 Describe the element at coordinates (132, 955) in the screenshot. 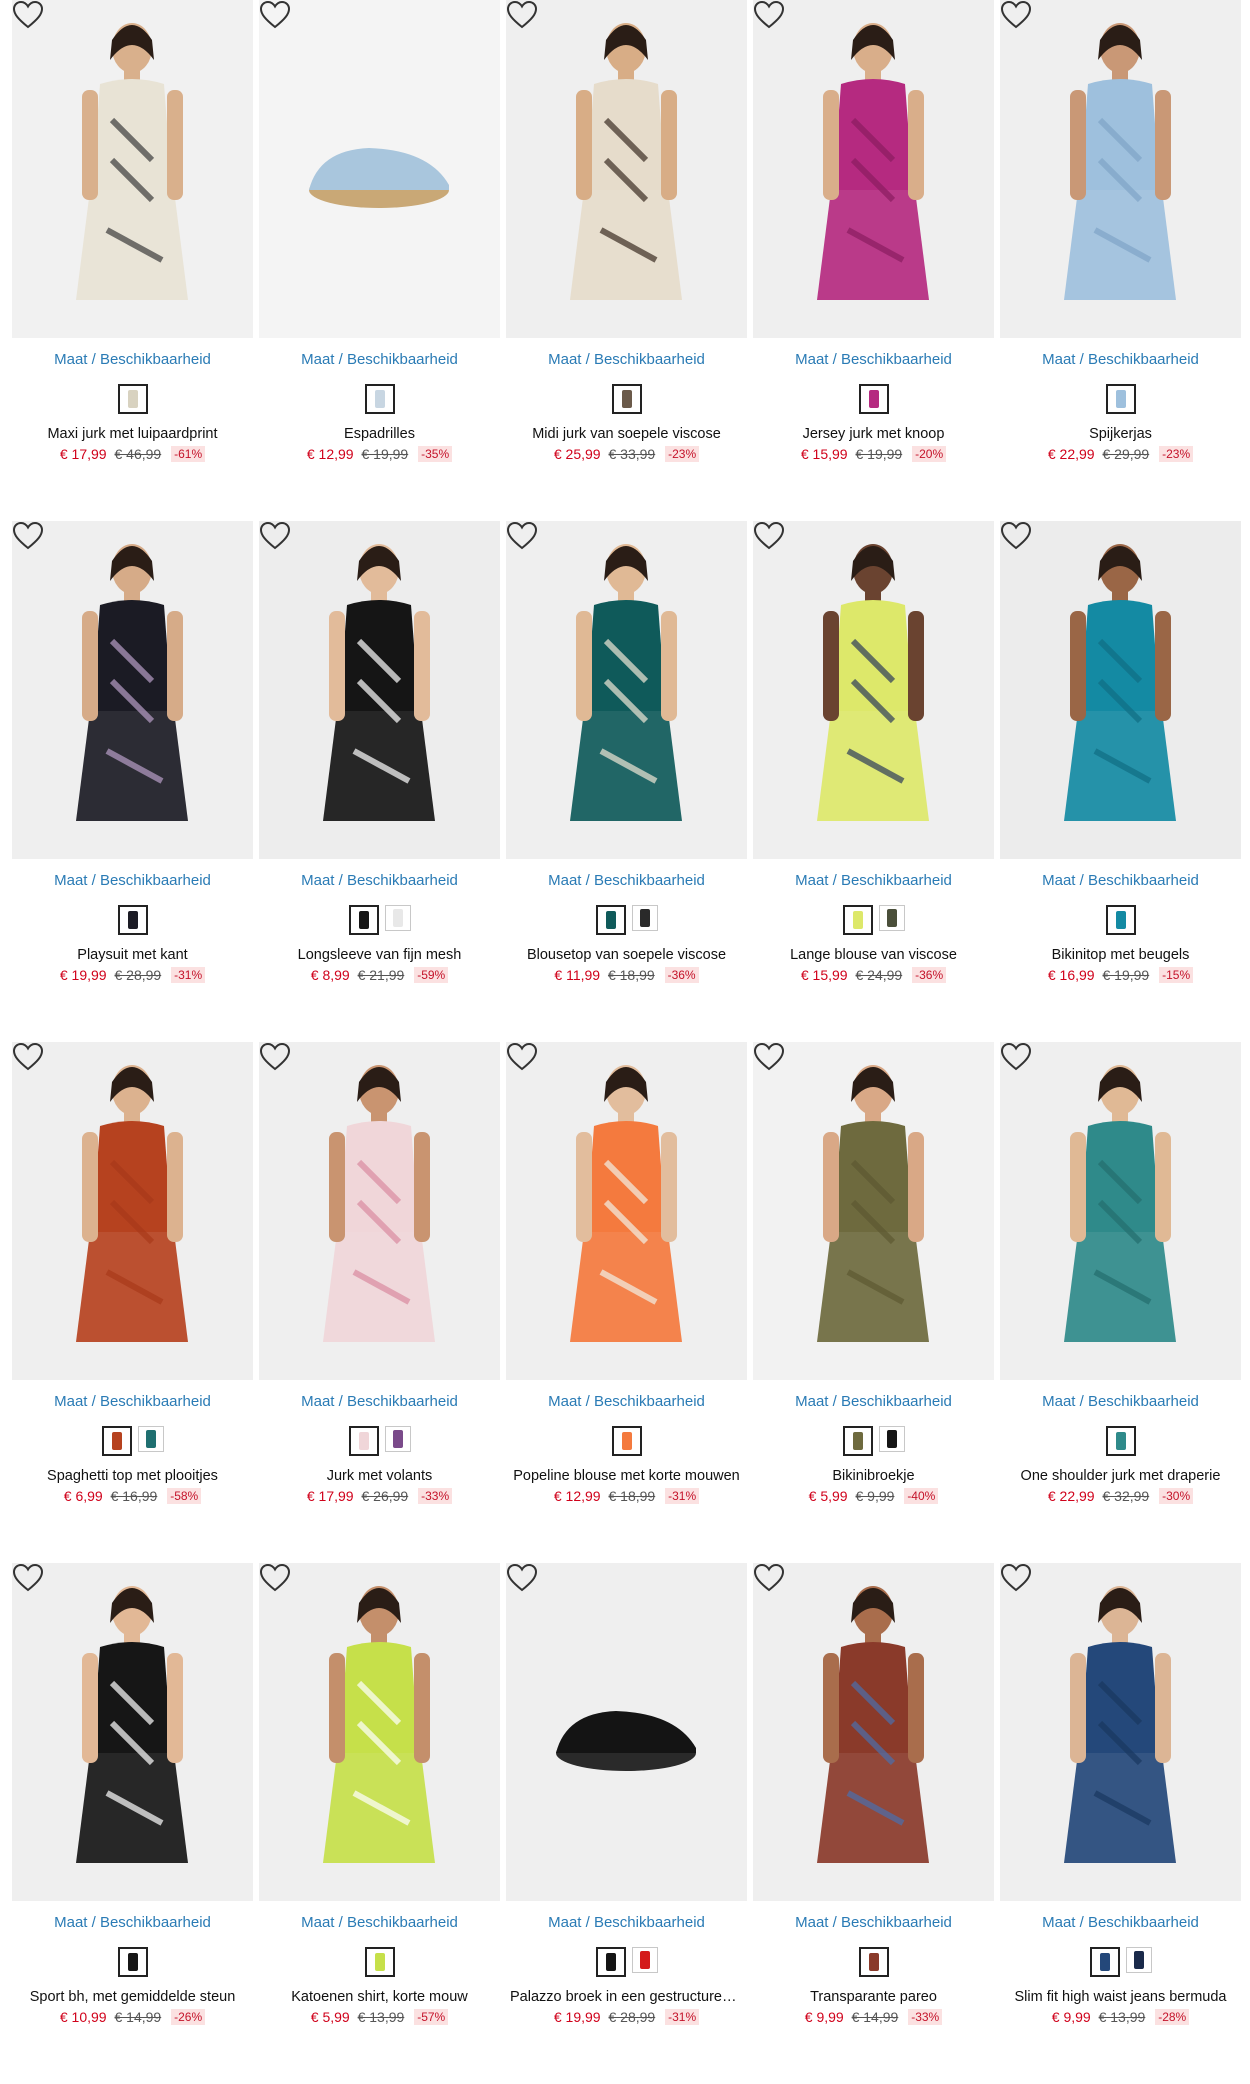

I see `product-name: Playsuit met kant` at that location.